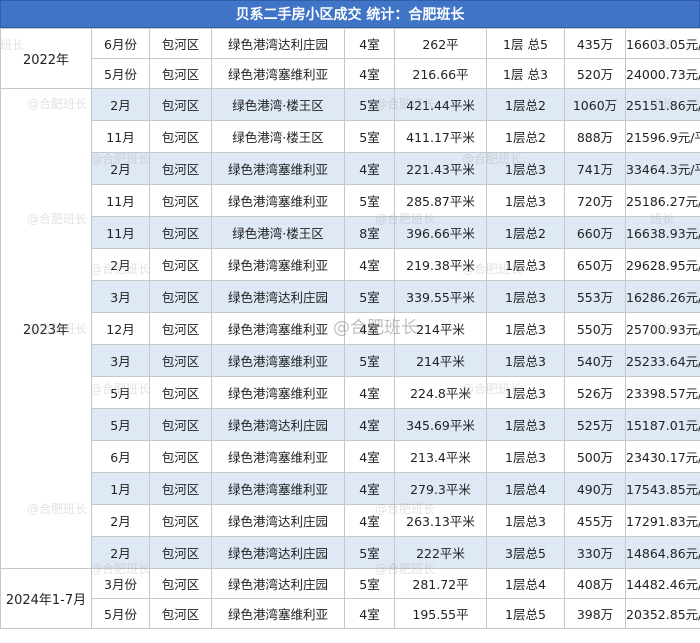 This screenshot has height=643, width=700. I want to click on price-cell: 1060万, so click(595, 104).